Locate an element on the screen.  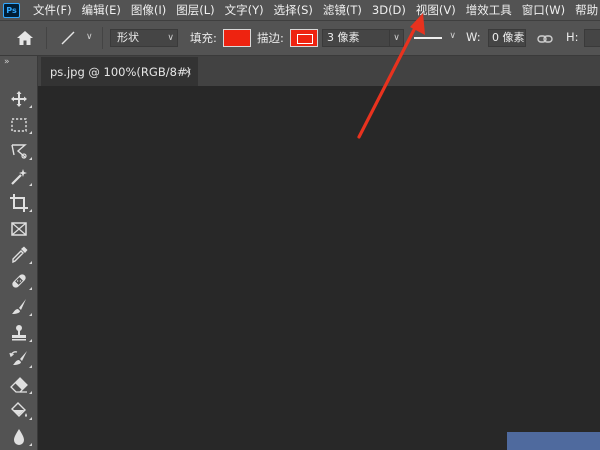
tool-mode-value: 形状 is located at coordinates (128, 37).